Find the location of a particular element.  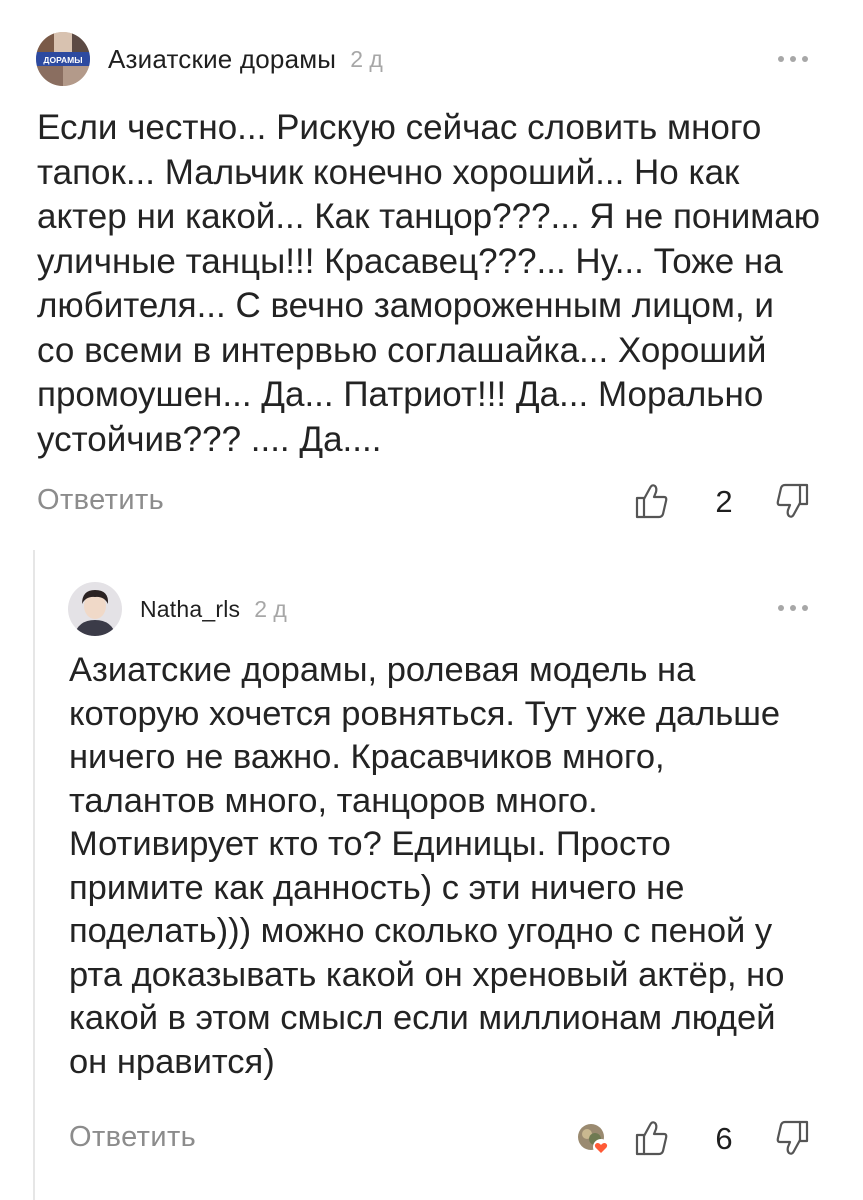

comment-header: Natha_rls 2 д is located at coordinates (177, 609).